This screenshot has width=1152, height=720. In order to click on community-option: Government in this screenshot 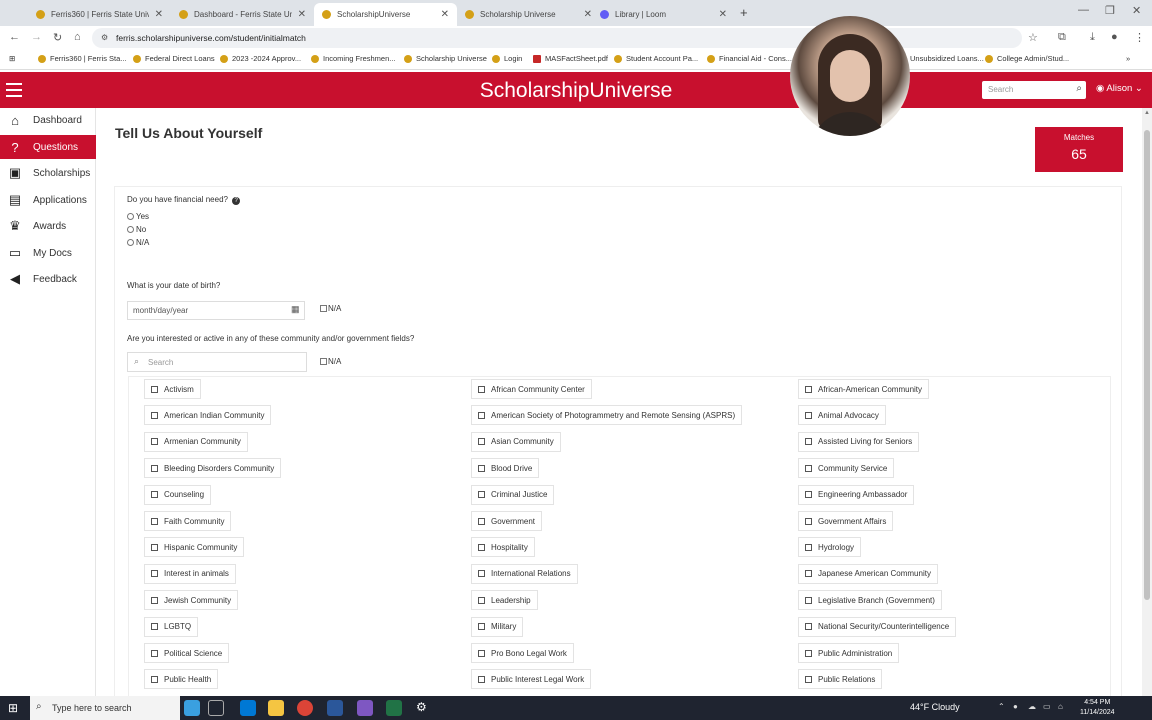, I will do `click(507, 521)`.